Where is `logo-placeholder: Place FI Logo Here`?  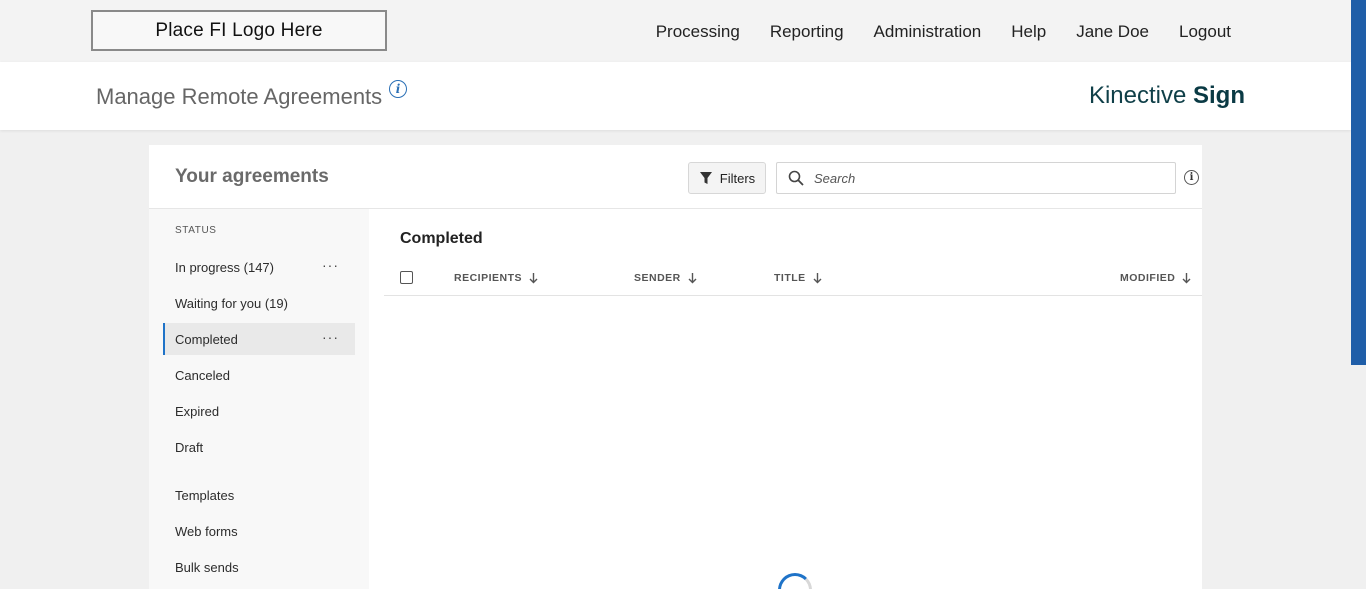
logo-placeholder: Place FI Logo Here is located at coordinates (239, 30).